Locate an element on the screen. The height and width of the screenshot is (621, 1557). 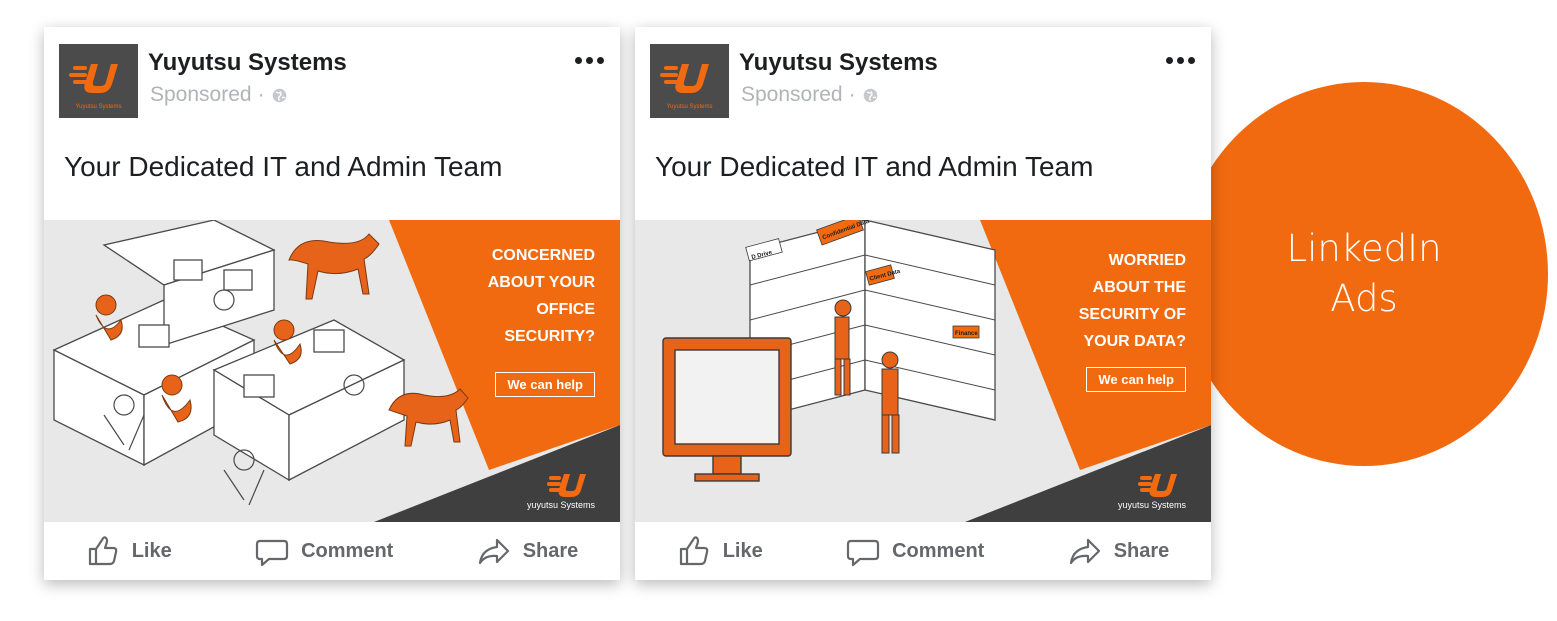
ad-headline-text: WORRIED ABOUT THE SECURITY OF YOUR DATA? is located at coordinates (1132, 301).